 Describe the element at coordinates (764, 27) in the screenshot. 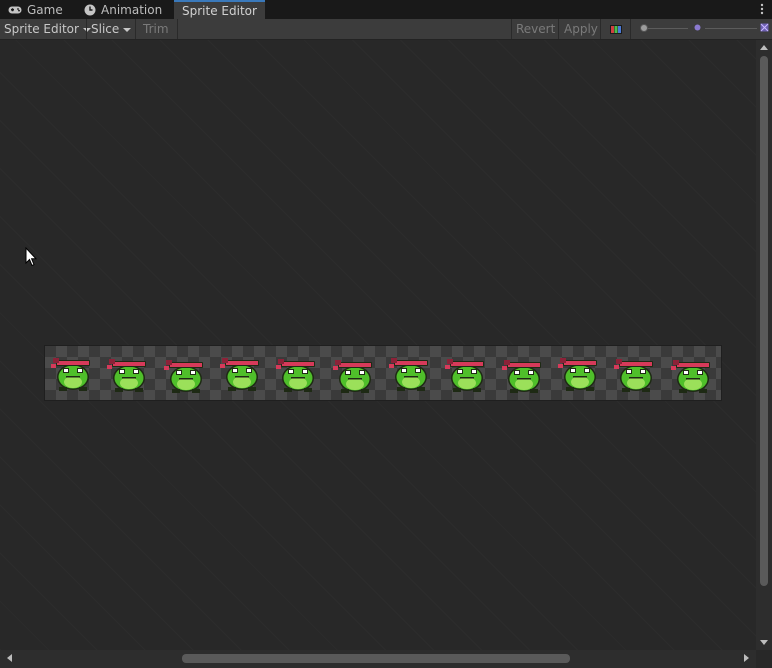

I see `mipmap-large-icon` at that location.